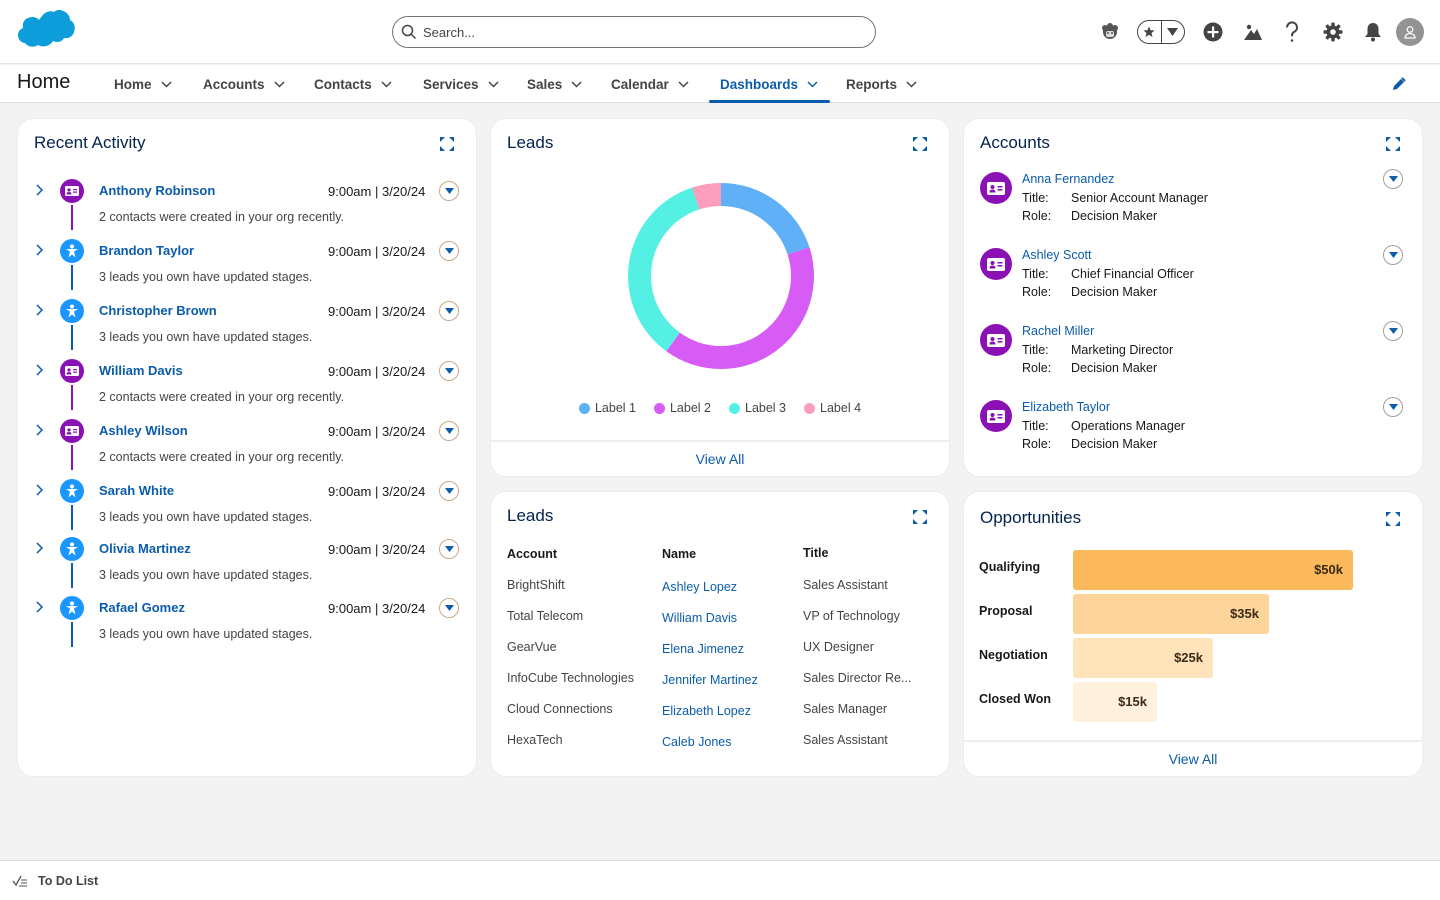 The width and height of the screenshot is (1440, 900). I want to click on nav-tab-reports: Reports, so click(881, 84).